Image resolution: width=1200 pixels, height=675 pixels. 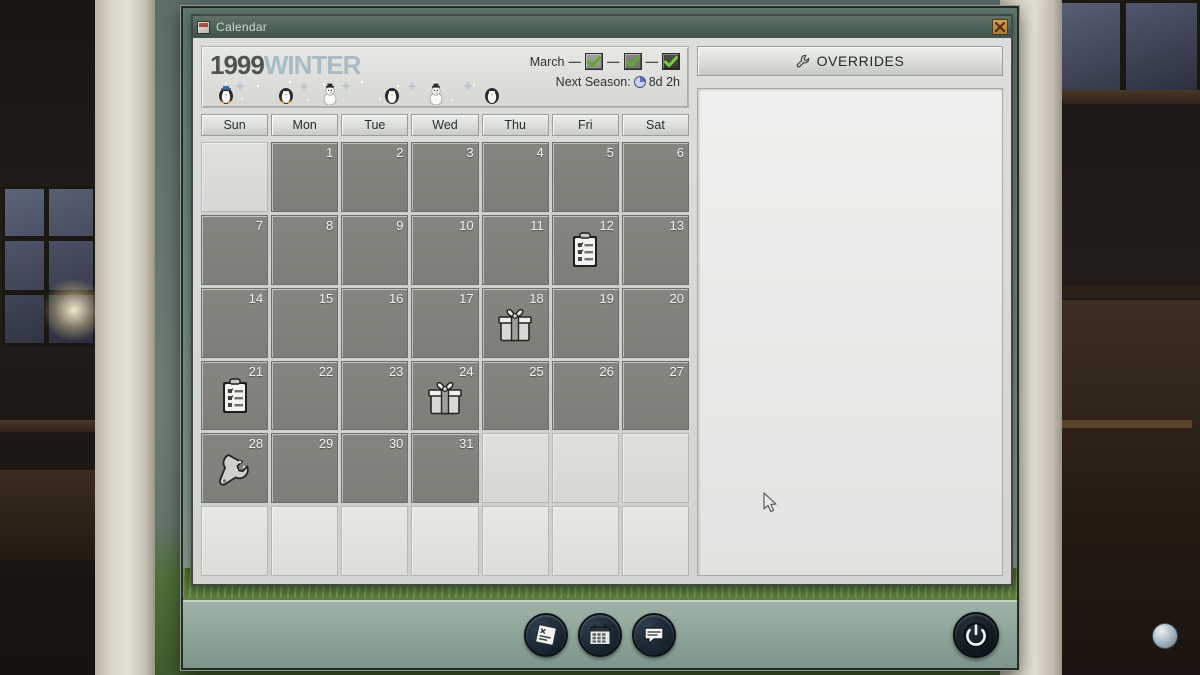 What do you see at coordinates (305, 395) in the screenshot?
I see `calendar-day-22: 22` at bounding box center [305, 395].